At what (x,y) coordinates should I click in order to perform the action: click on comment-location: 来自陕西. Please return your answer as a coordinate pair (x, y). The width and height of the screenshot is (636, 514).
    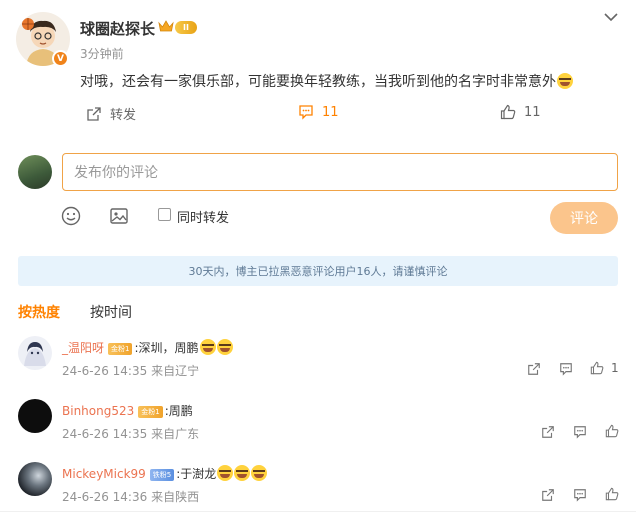
    Looking at the image, I should click on (175, 497).